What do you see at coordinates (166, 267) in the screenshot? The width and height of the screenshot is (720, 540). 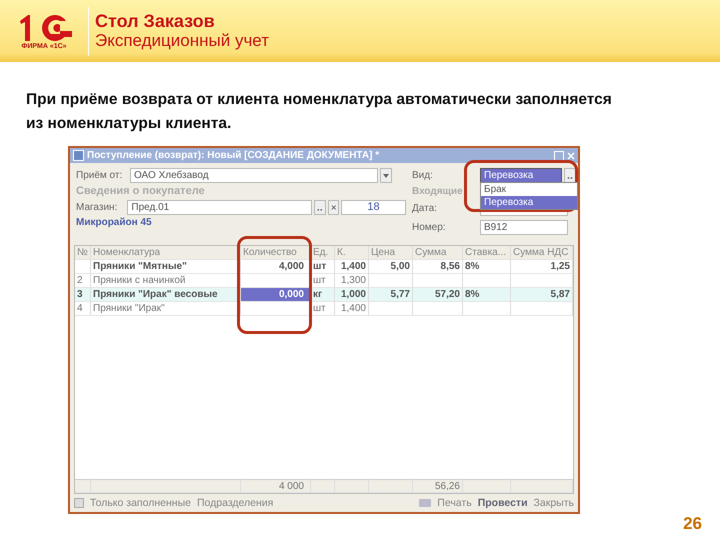 I see `table-cell: Пряники "Мятные"` at bounding box center [166, 267].